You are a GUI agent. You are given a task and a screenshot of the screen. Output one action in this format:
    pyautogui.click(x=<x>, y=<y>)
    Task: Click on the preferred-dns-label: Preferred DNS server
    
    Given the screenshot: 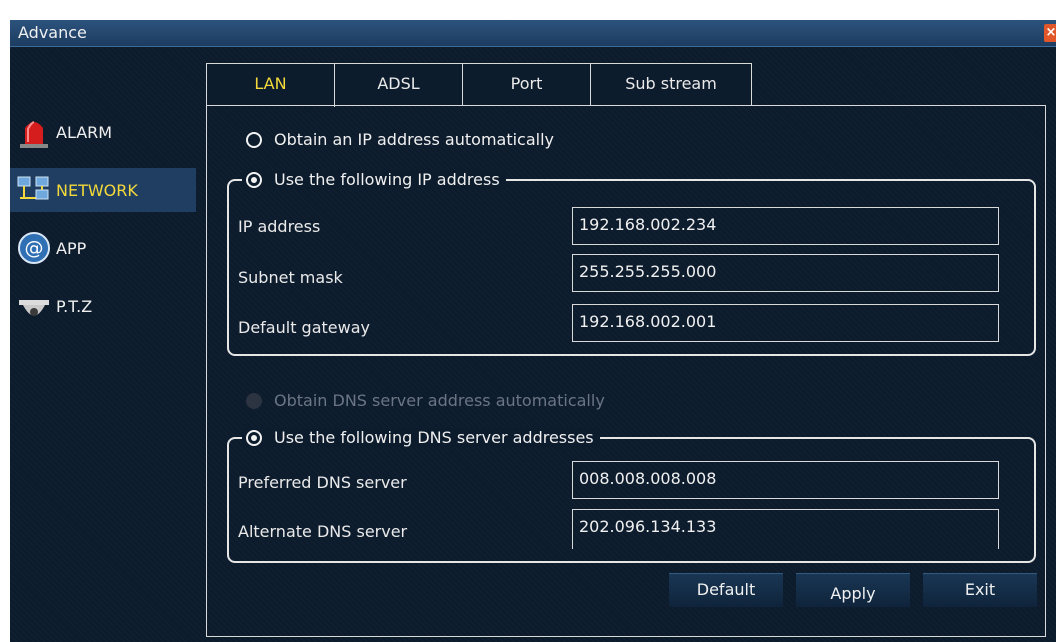 What is the action you would take?
    pyautogui.click(x=322, y=482)
    